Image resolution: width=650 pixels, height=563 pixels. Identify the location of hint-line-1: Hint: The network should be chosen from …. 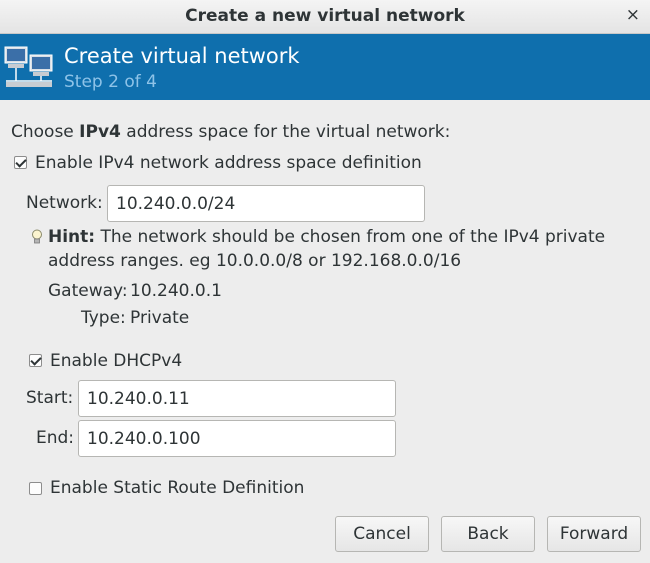
(326, 237).